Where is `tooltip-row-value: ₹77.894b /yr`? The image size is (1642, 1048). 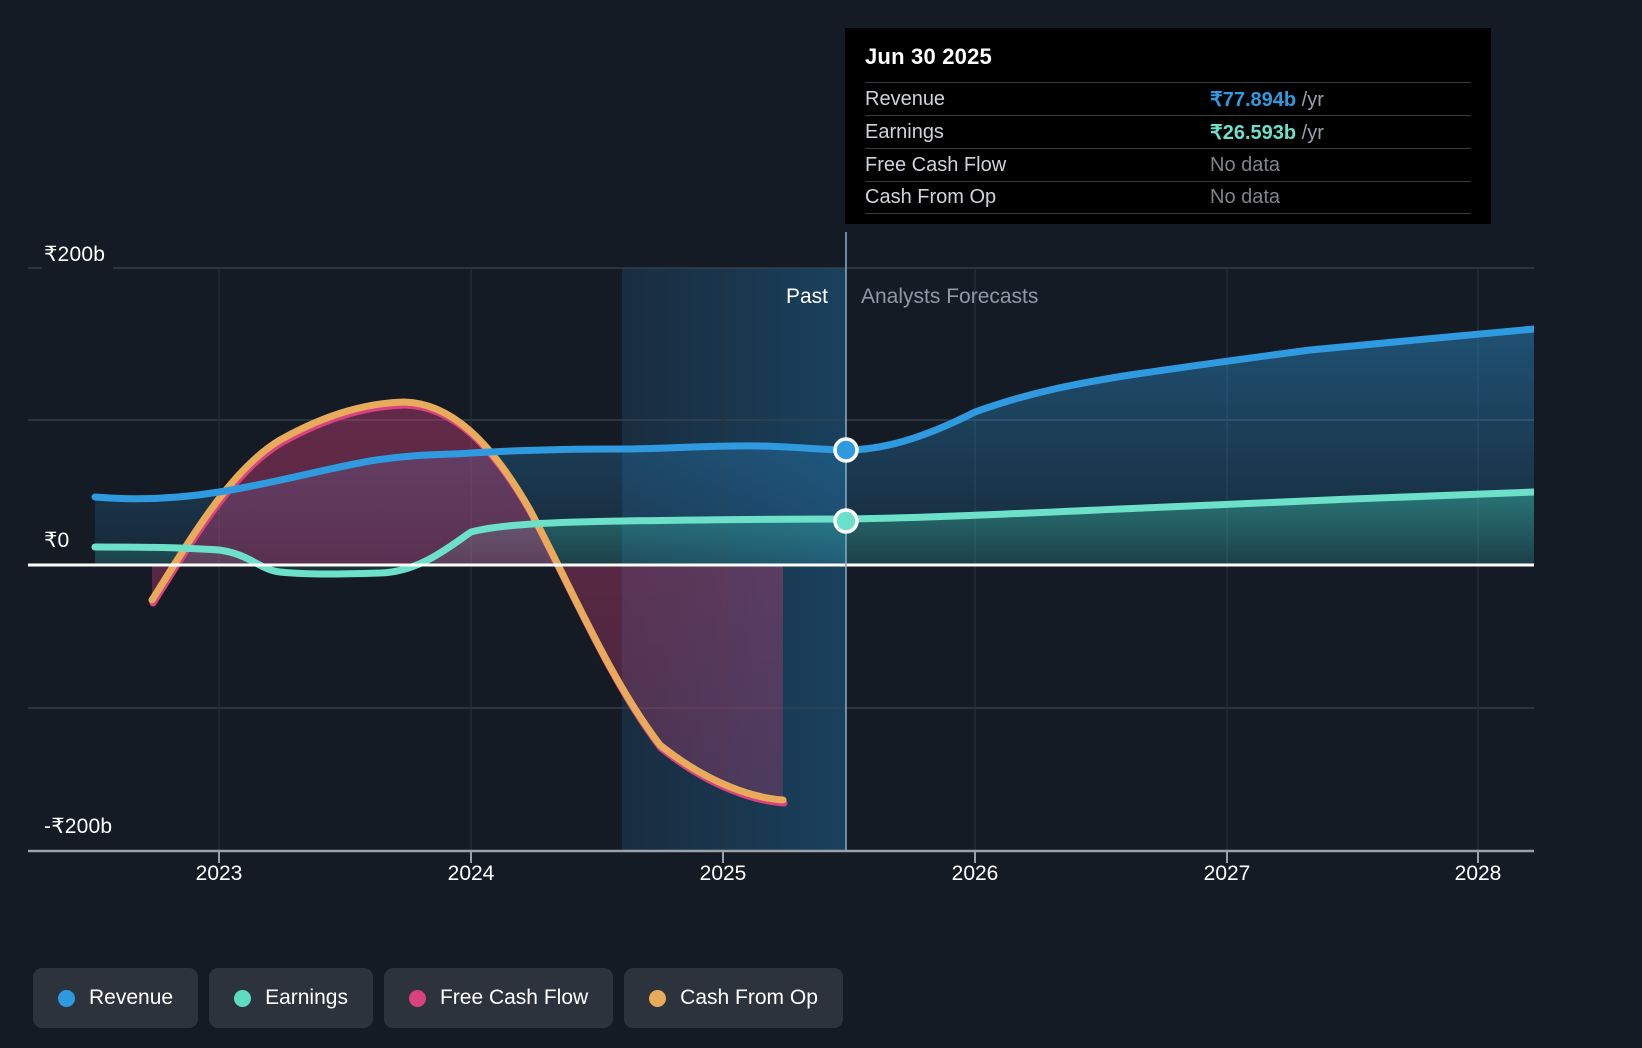
tooltip-row-value: ₹77.894b /yr is located at coordinates (1267, 99).